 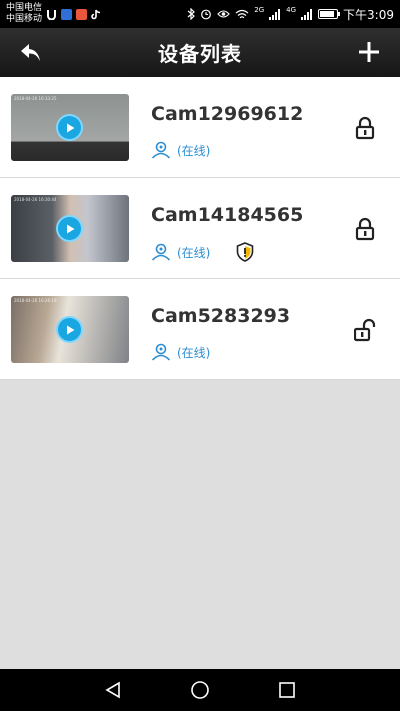 I want to click on device-thumbnail: 2018-04-26 16:30:44, so click(x=70, y=228).